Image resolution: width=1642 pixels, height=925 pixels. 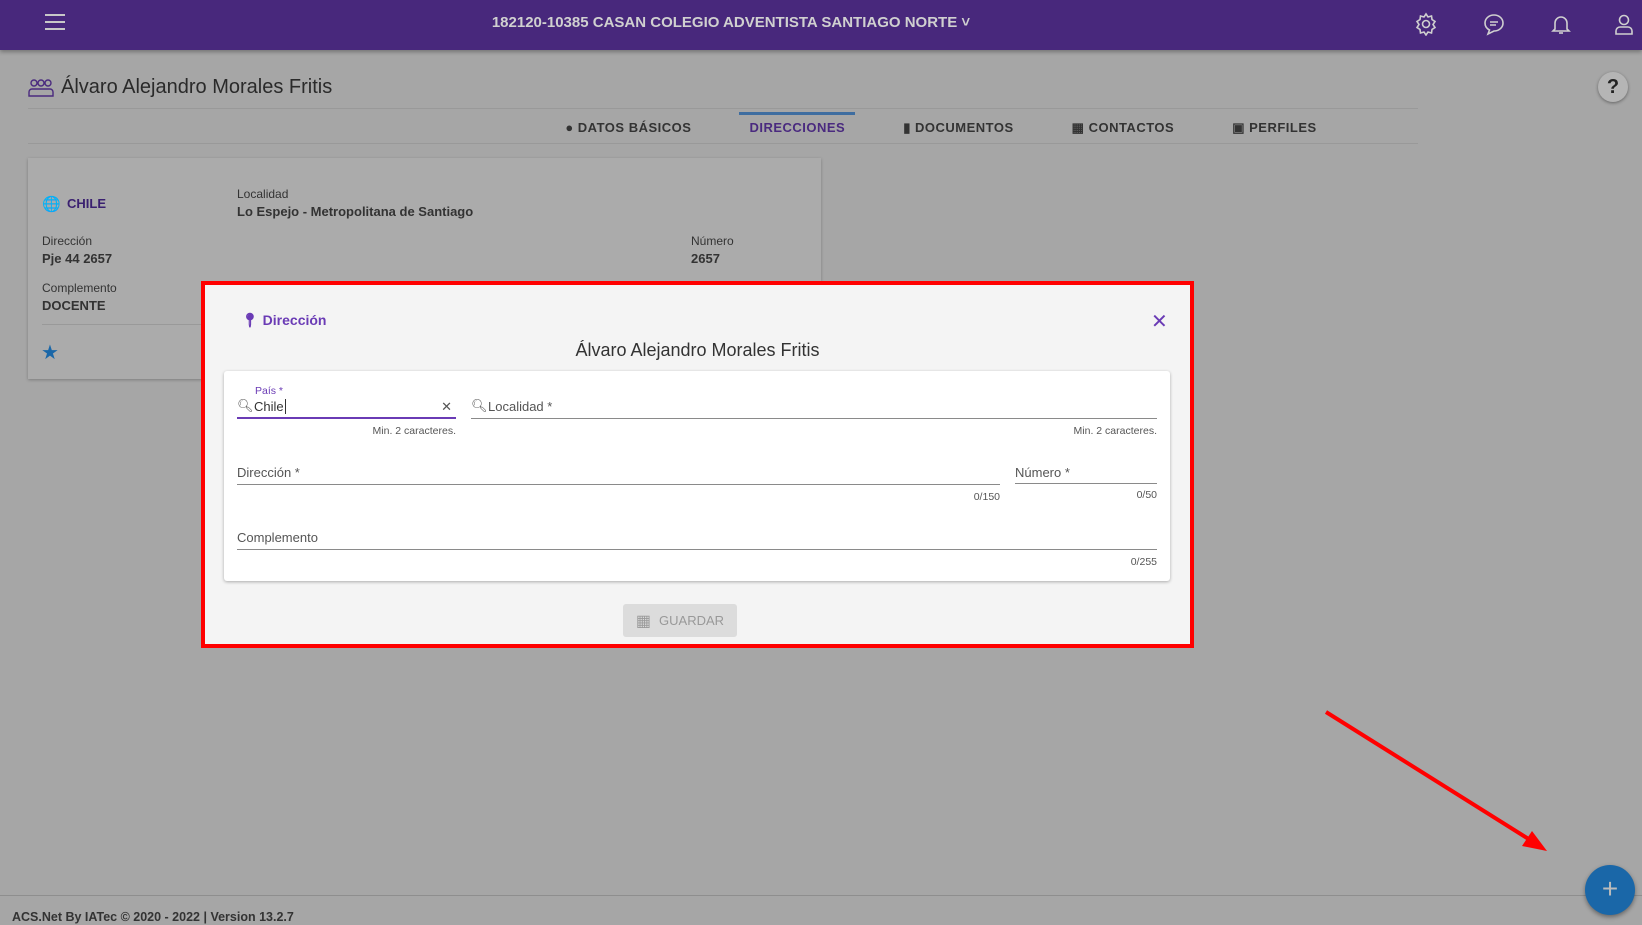 What do you see at coordinates (1159, 321) in the screenshot?
I see `close-icon: ✕` at bounding box center [1159, 321].